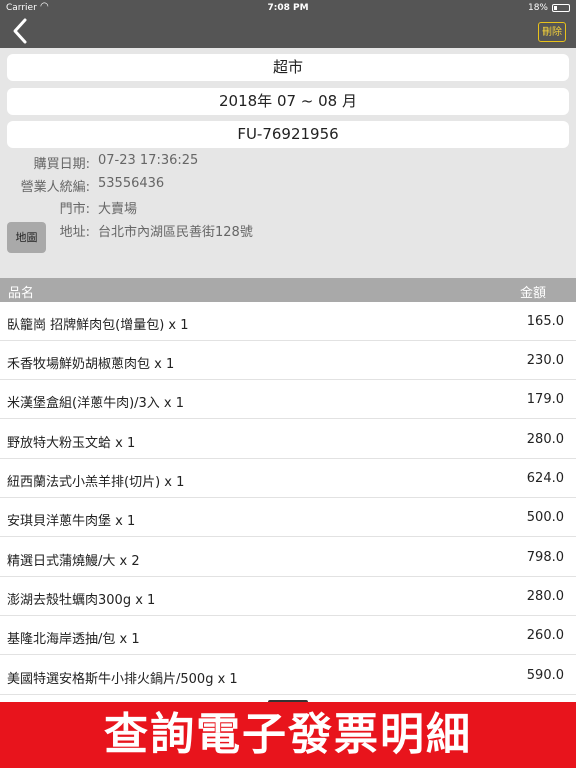 This screenshot has width=576, height=768. I want to click on chevron-left-icon, so click(20, 31).